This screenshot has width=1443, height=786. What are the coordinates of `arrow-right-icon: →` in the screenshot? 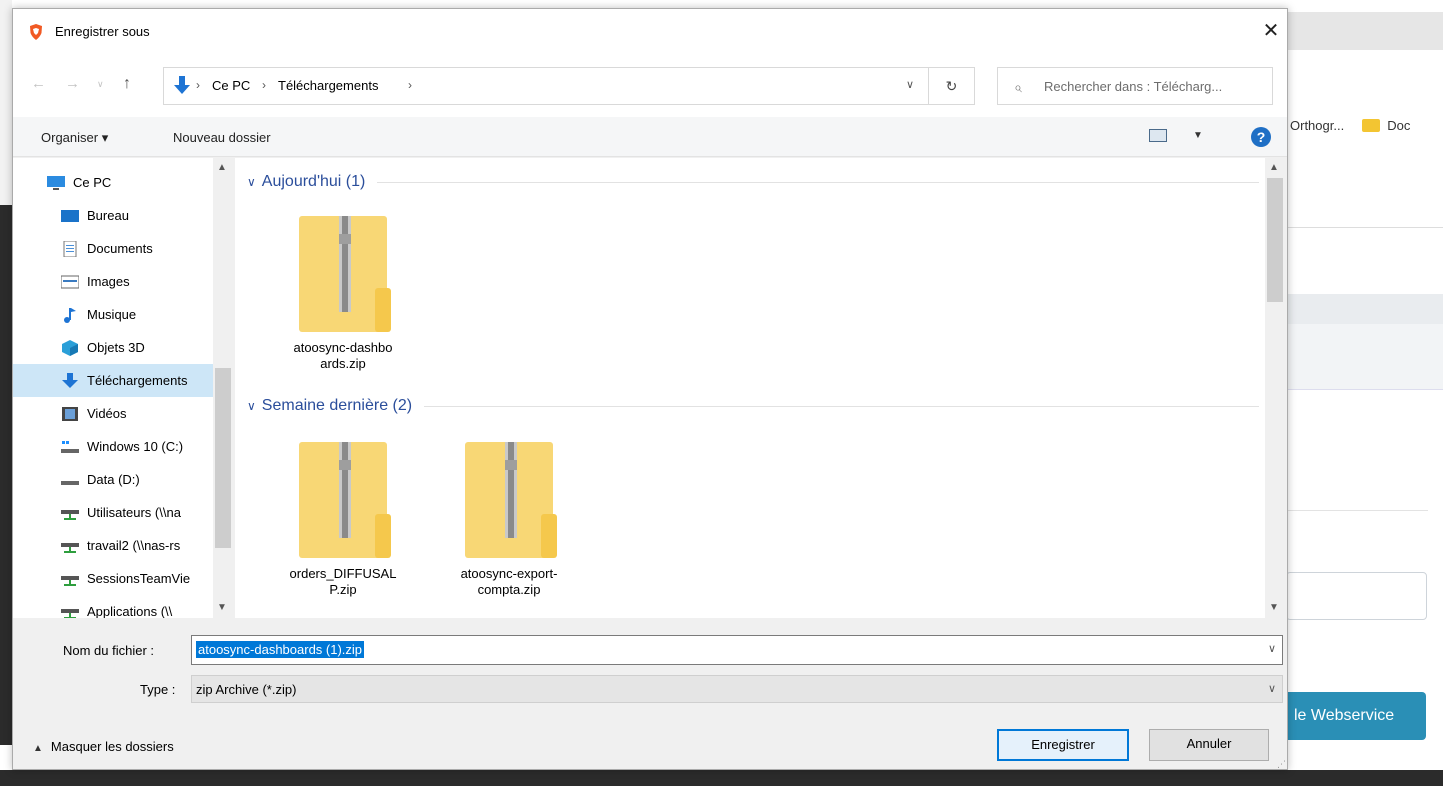 It's located at (72, 83).